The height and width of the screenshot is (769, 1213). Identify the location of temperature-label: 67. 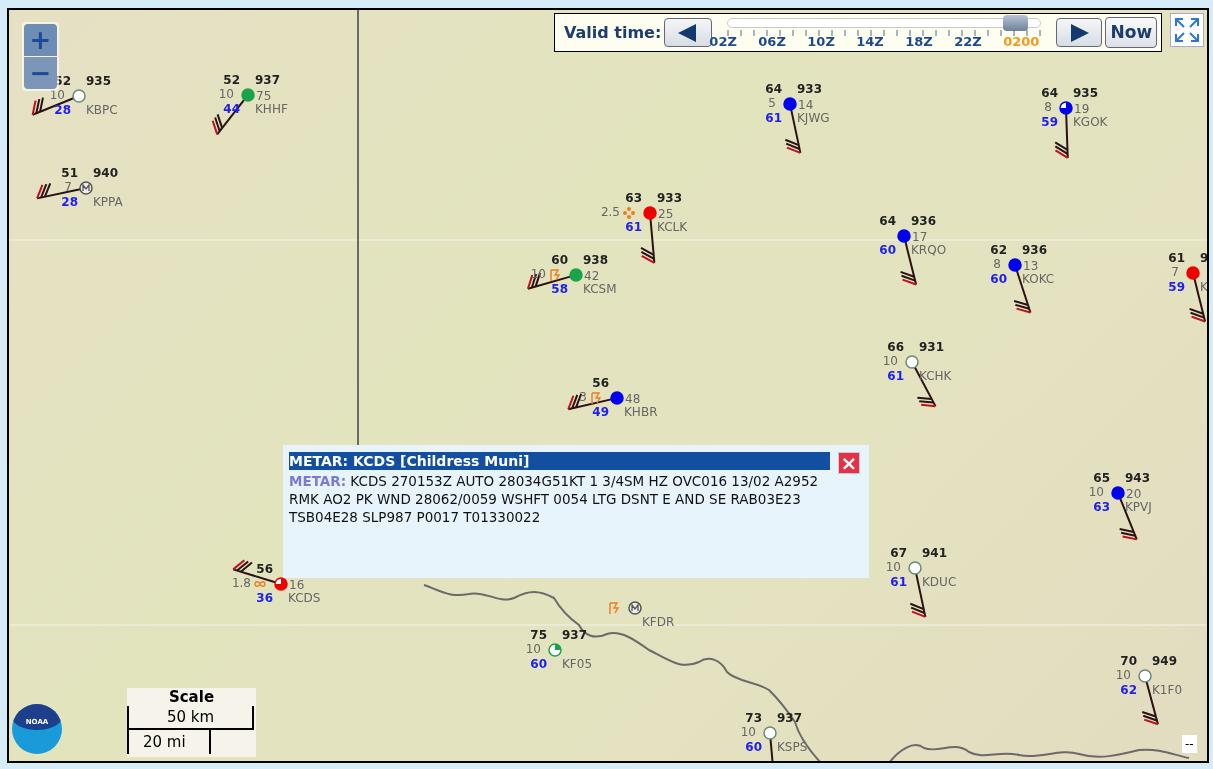
(898, 553).